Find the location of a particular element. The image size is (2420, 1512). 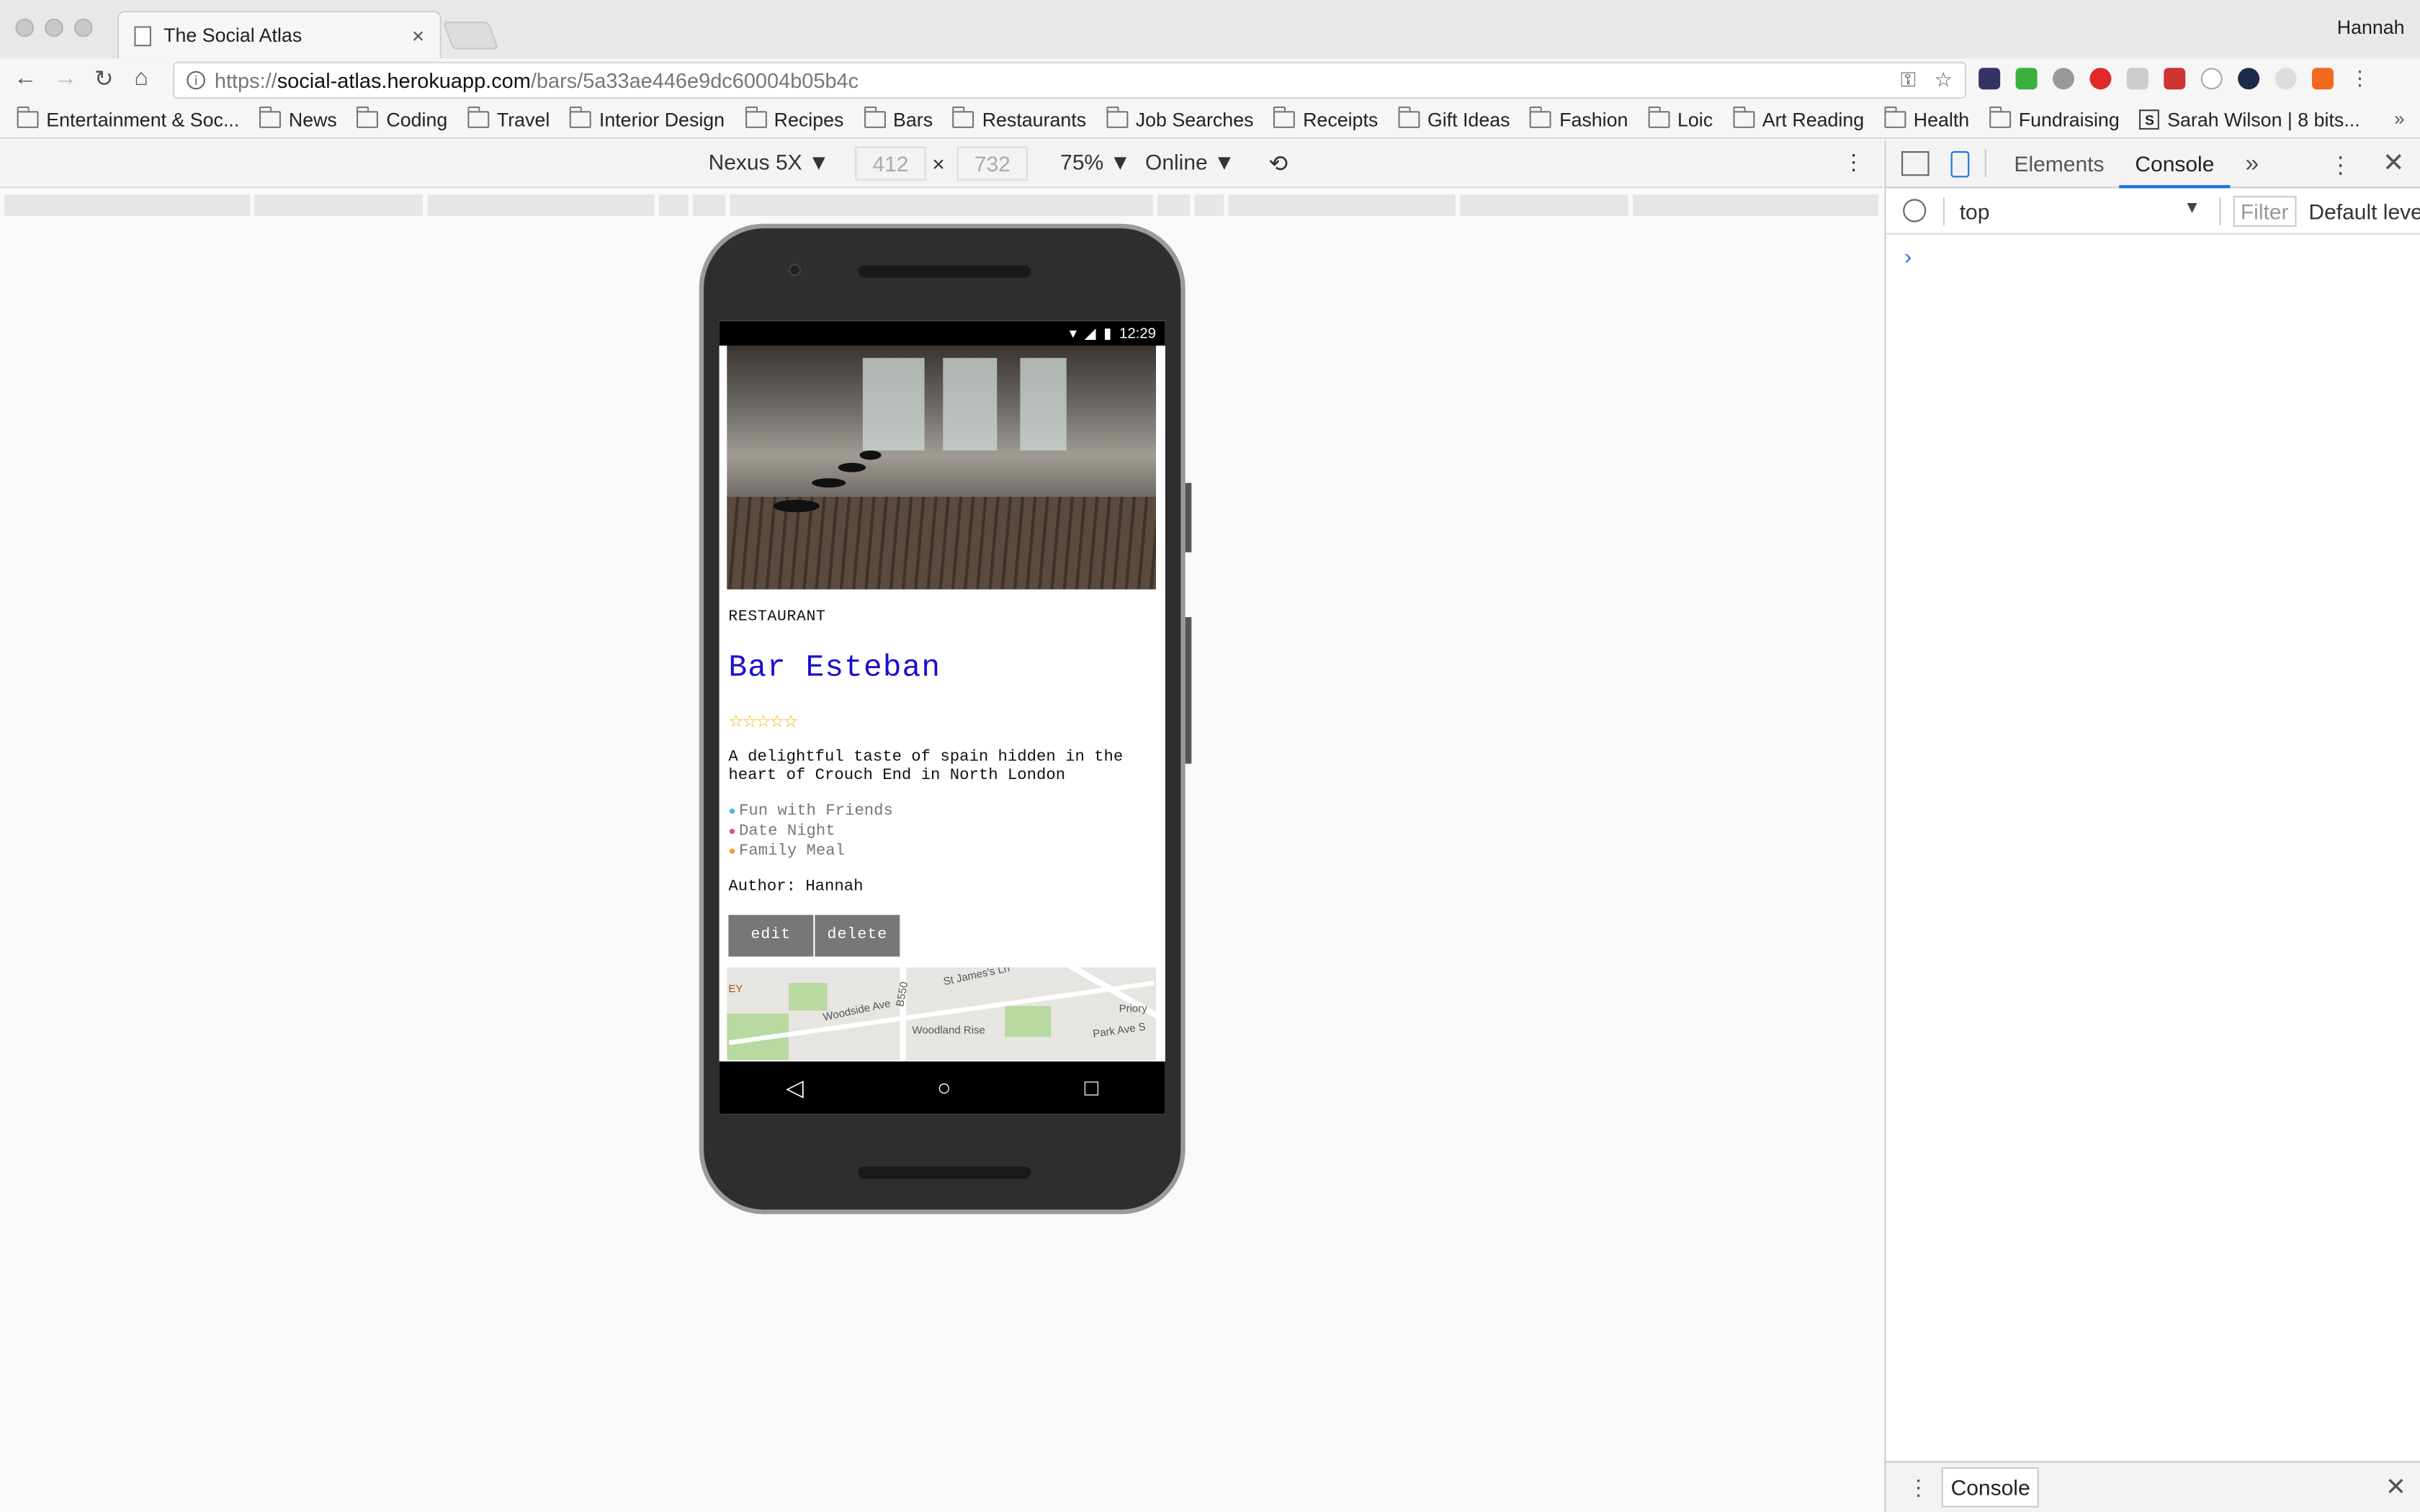

badge-extension-icon is located at coordinates (2175, 79).